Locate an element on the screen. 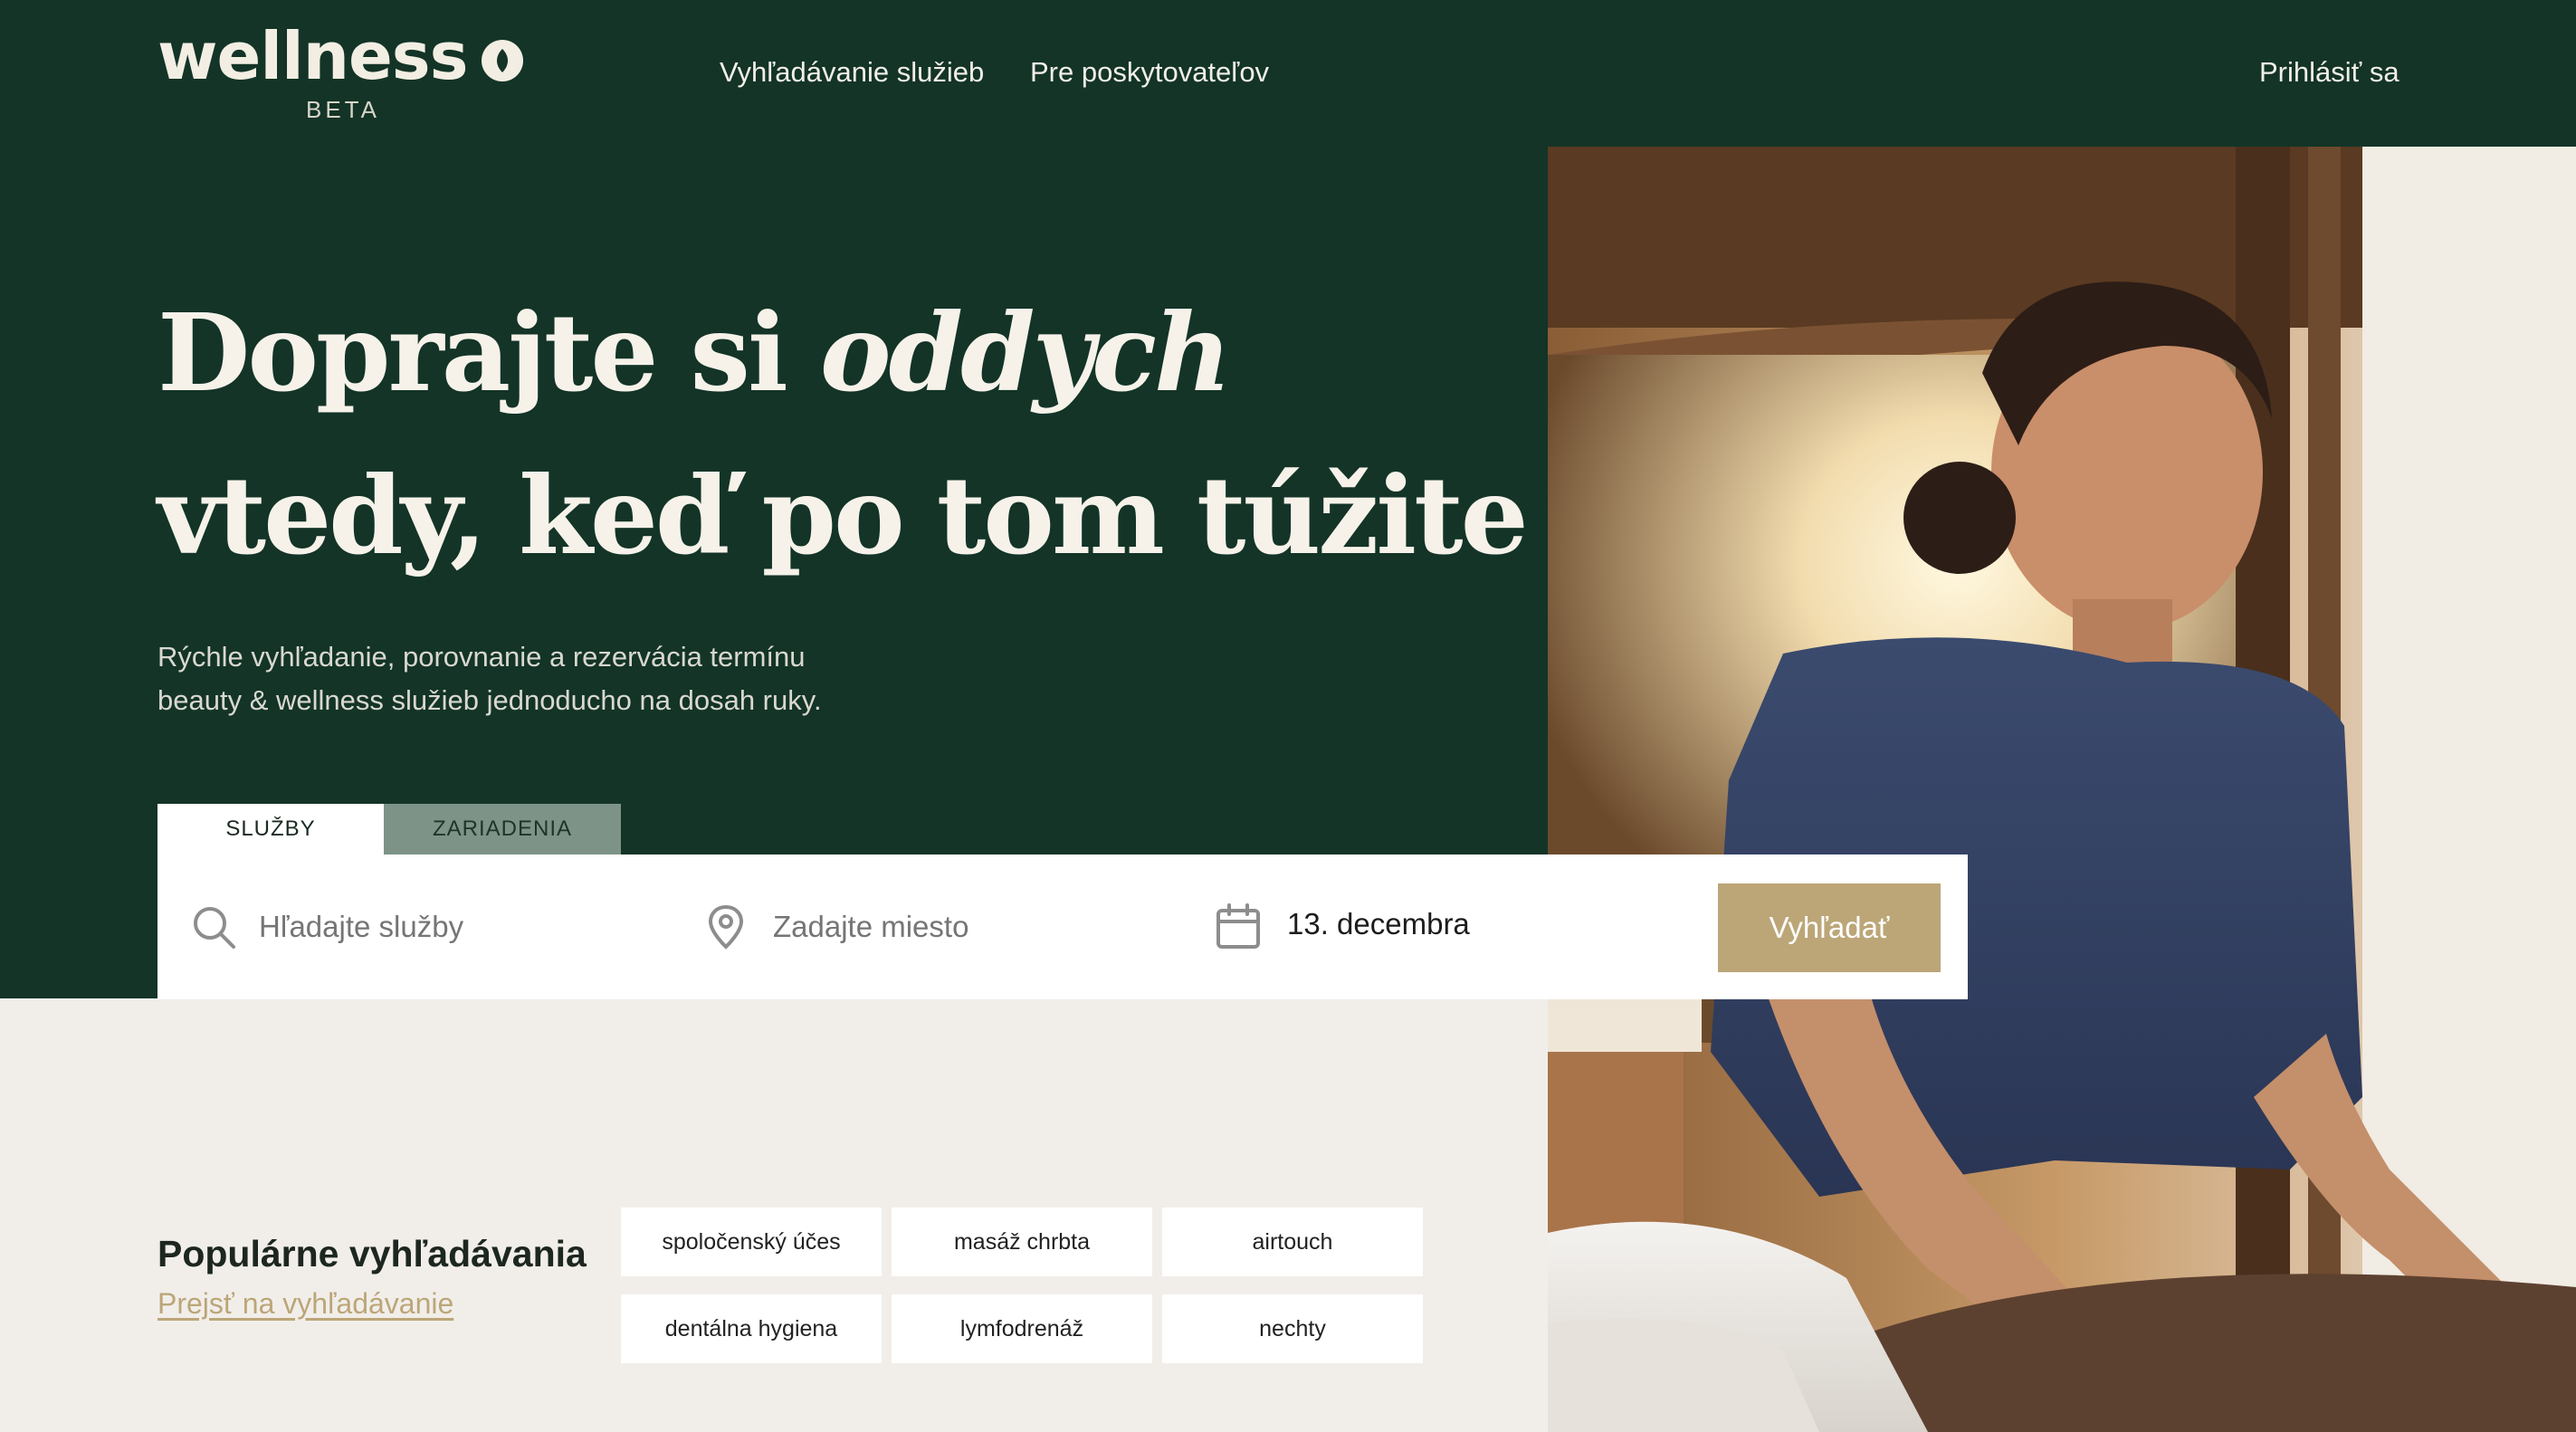 The height and width of the screenshot is (1432, 2576). search-button: Vyhľadať is located at coordinates (1829, 927).